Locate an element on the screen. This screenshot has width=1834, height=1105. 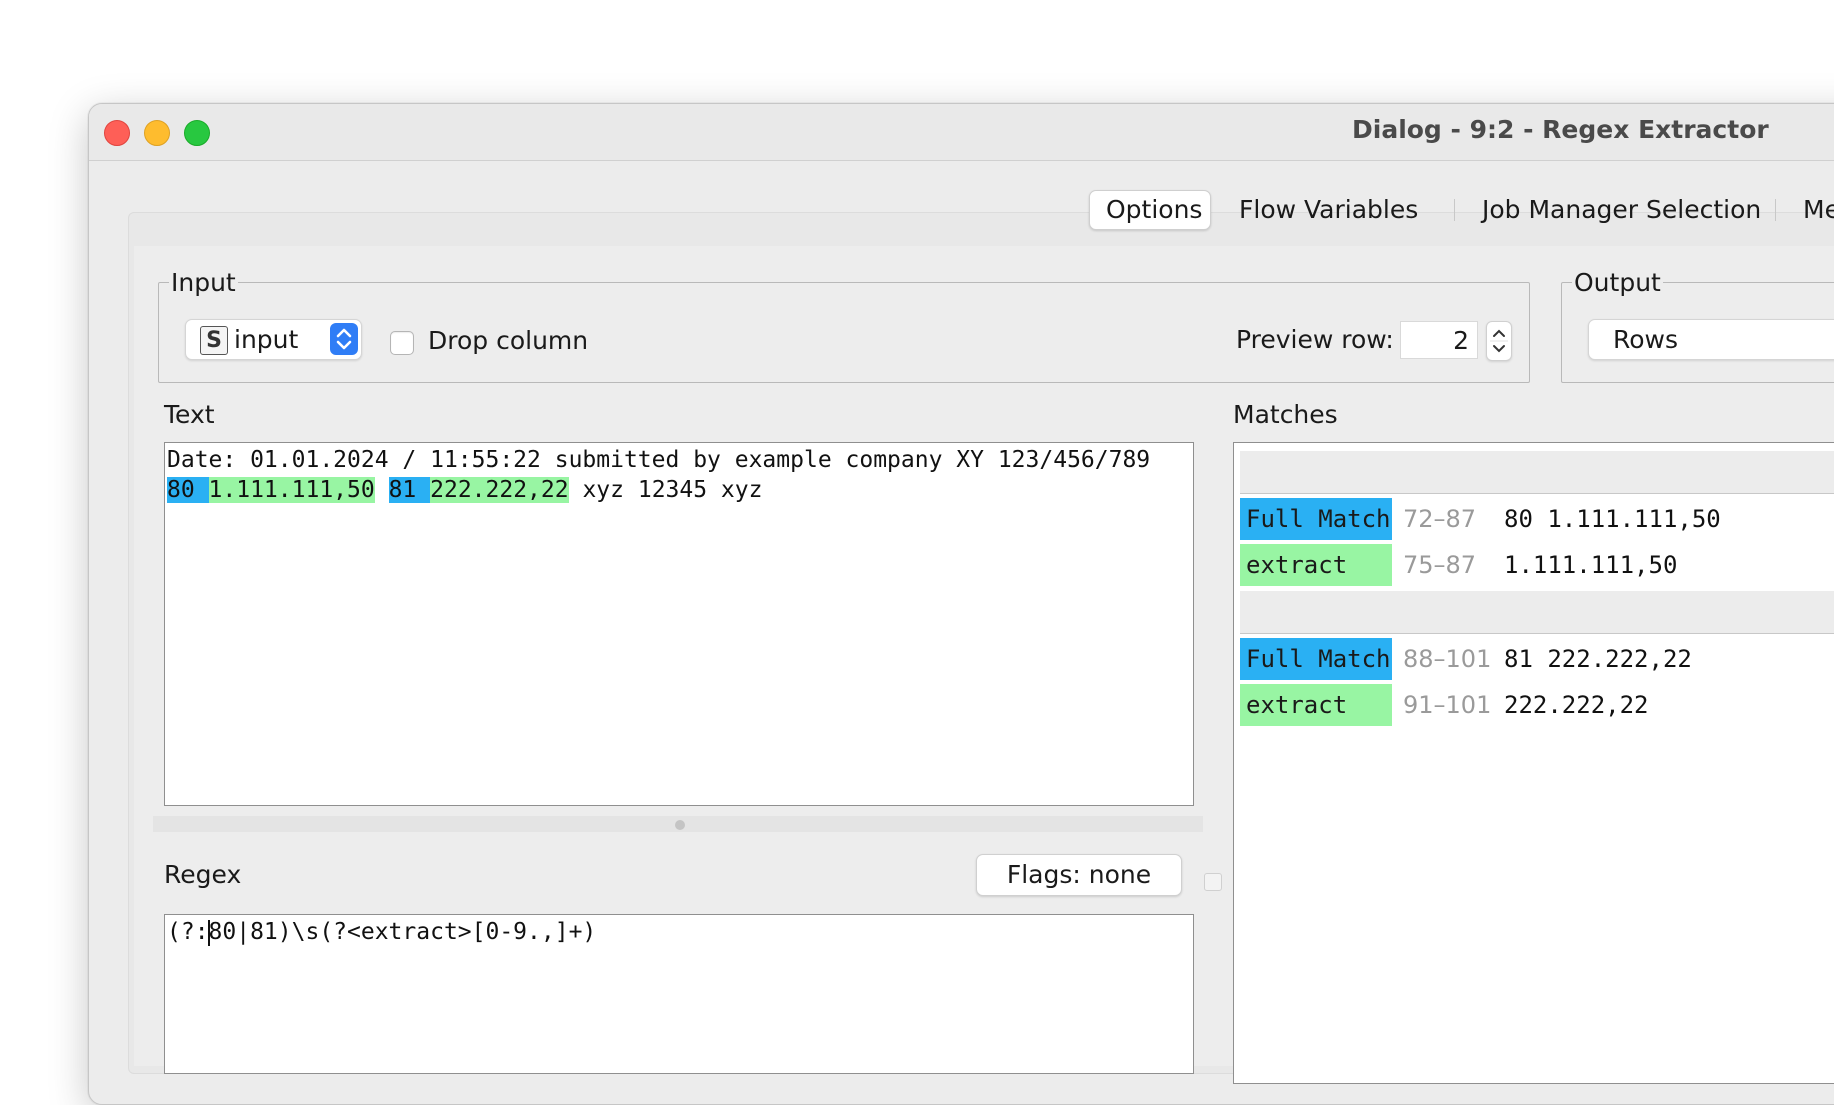
match-value: 222.222,22 is located at coordinates (1576, 705).